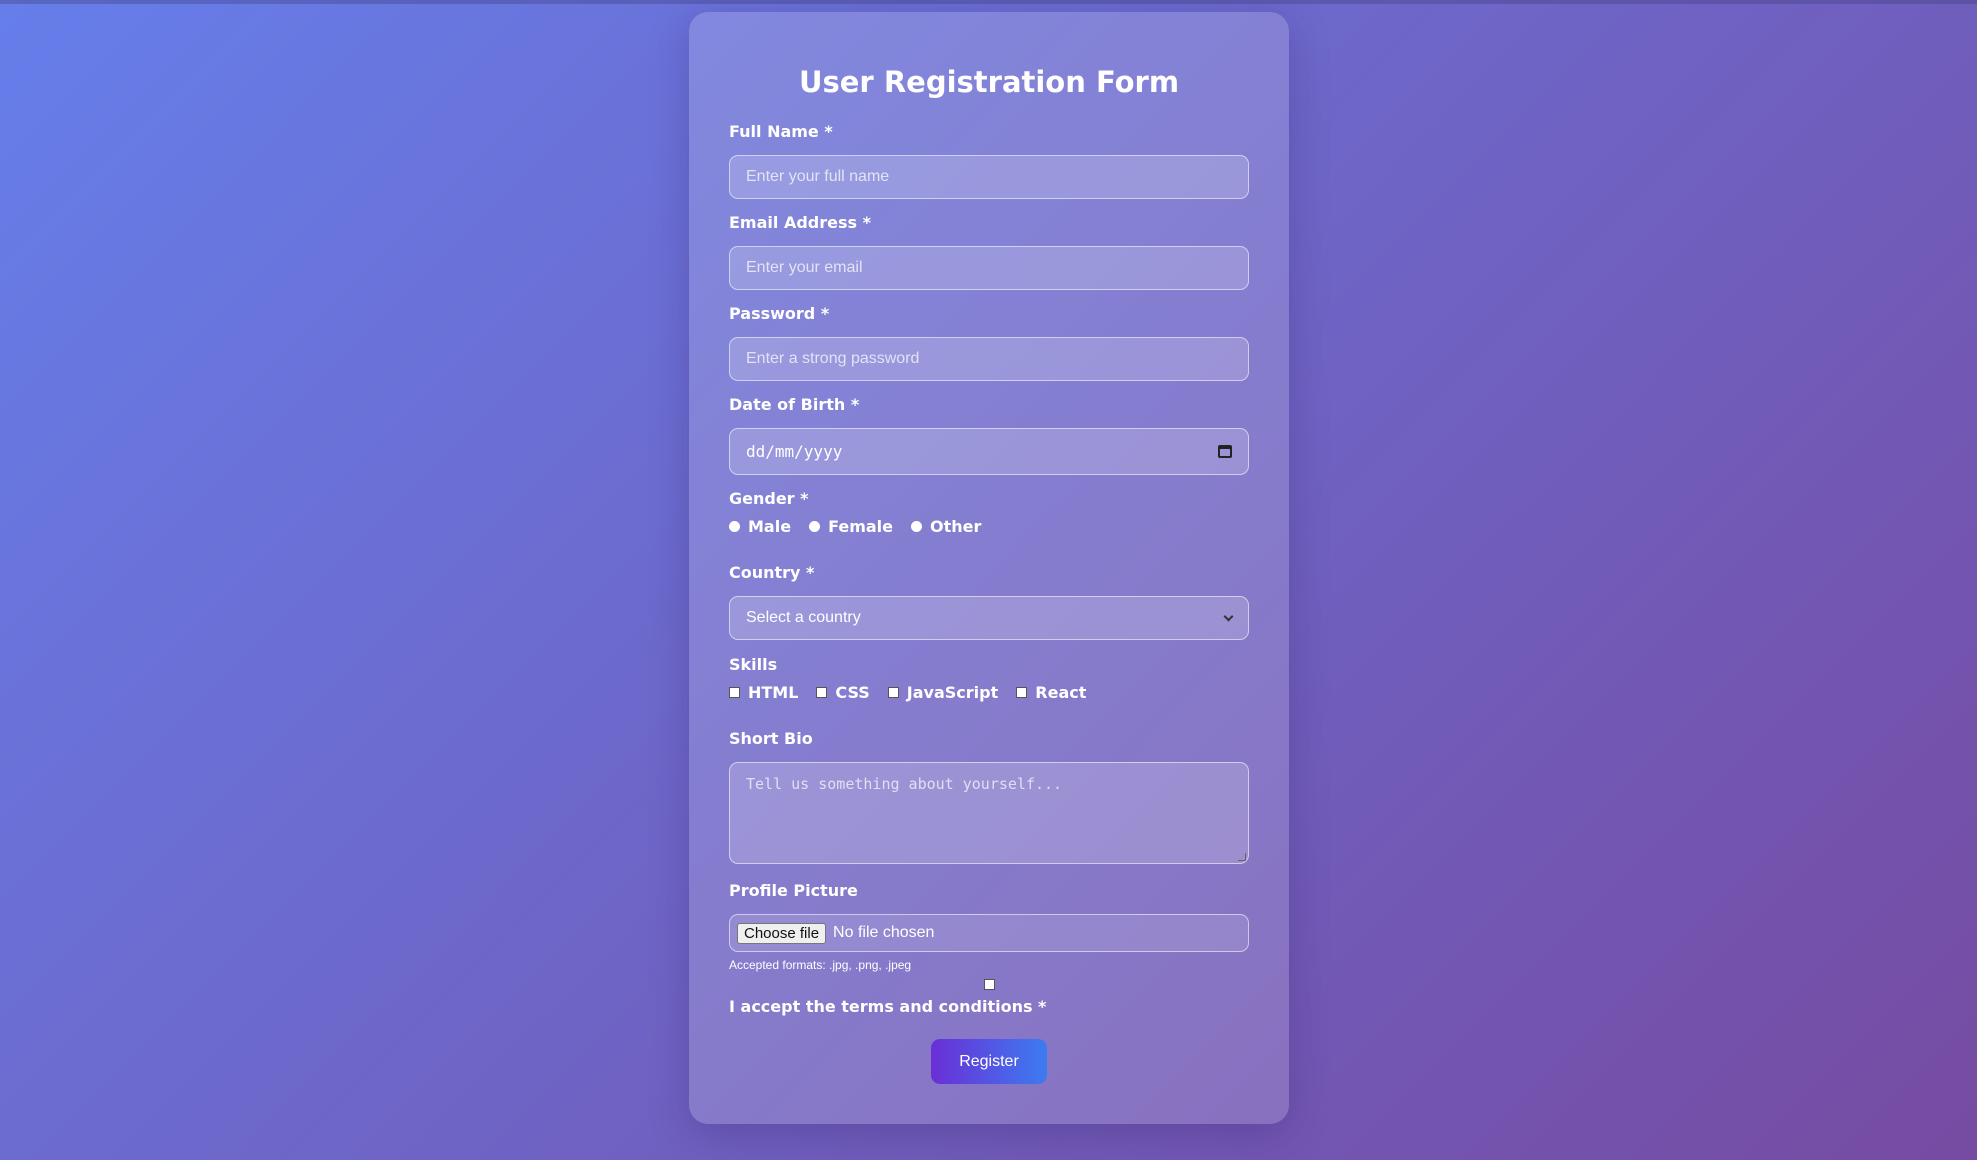  I want to click on gender-label: Gender *, so click(769, 498).